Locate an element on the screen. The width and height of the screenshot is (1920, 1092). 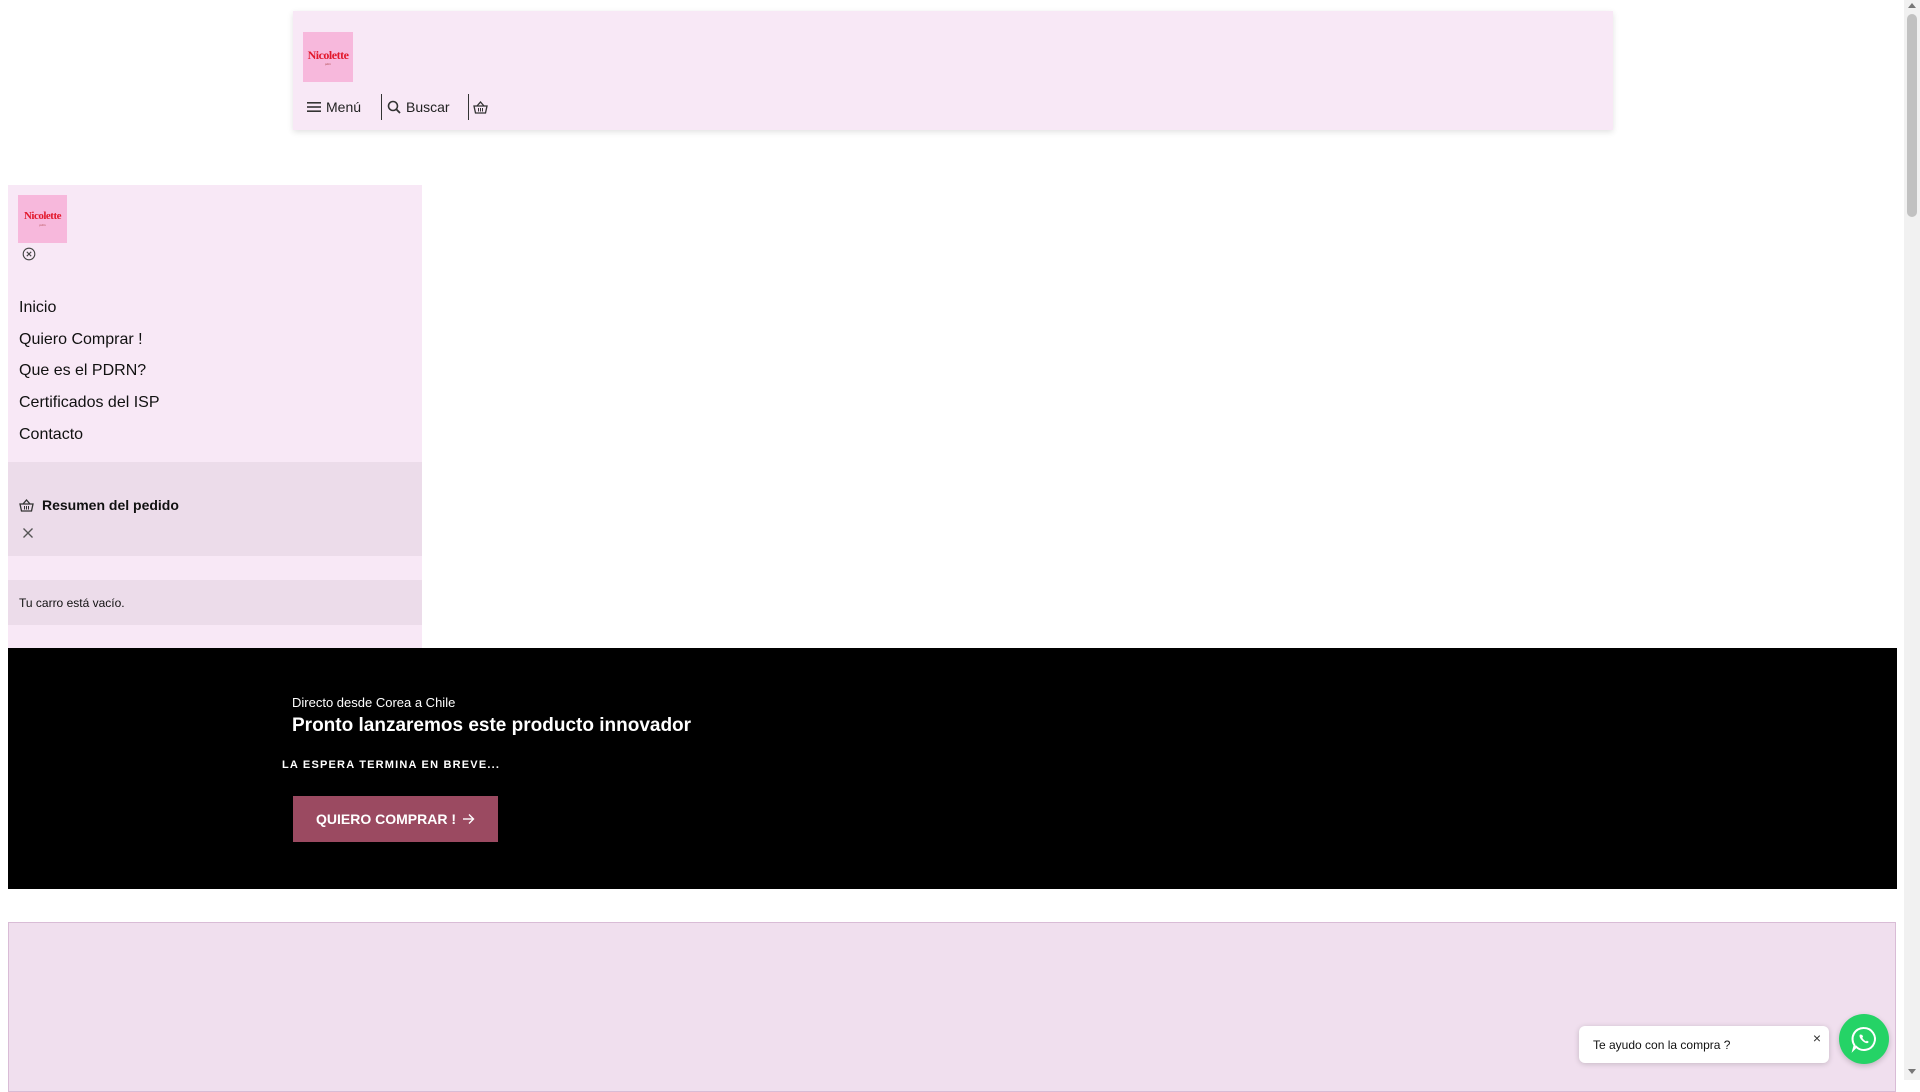
cart-close-button is located at coordinates (28, 535).